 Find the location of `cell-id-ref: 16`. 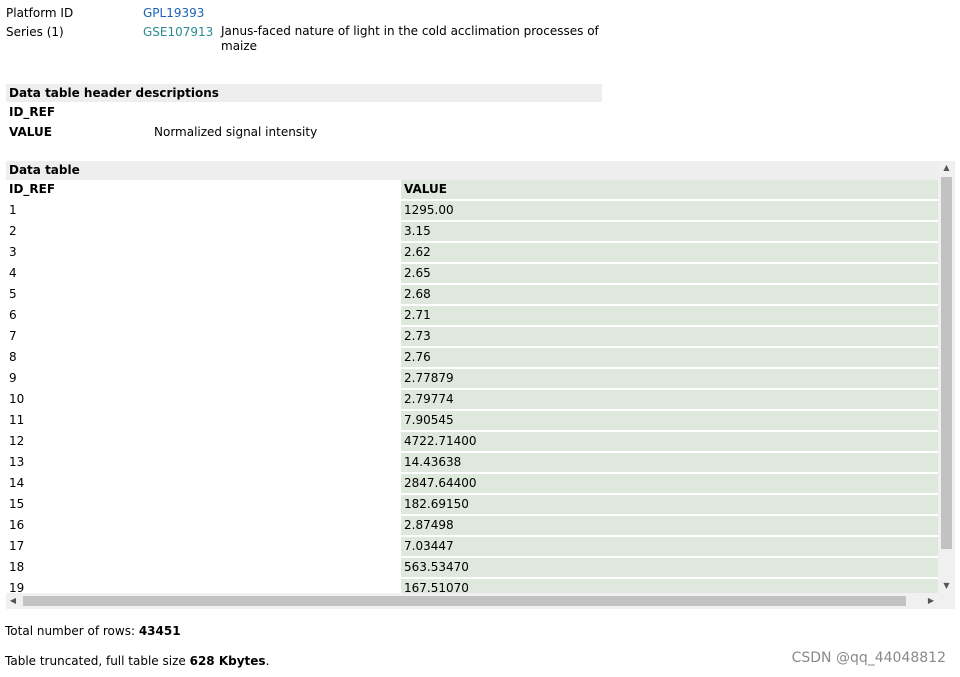

cell-id-ref: 16 is located at coordinates (203, 526).